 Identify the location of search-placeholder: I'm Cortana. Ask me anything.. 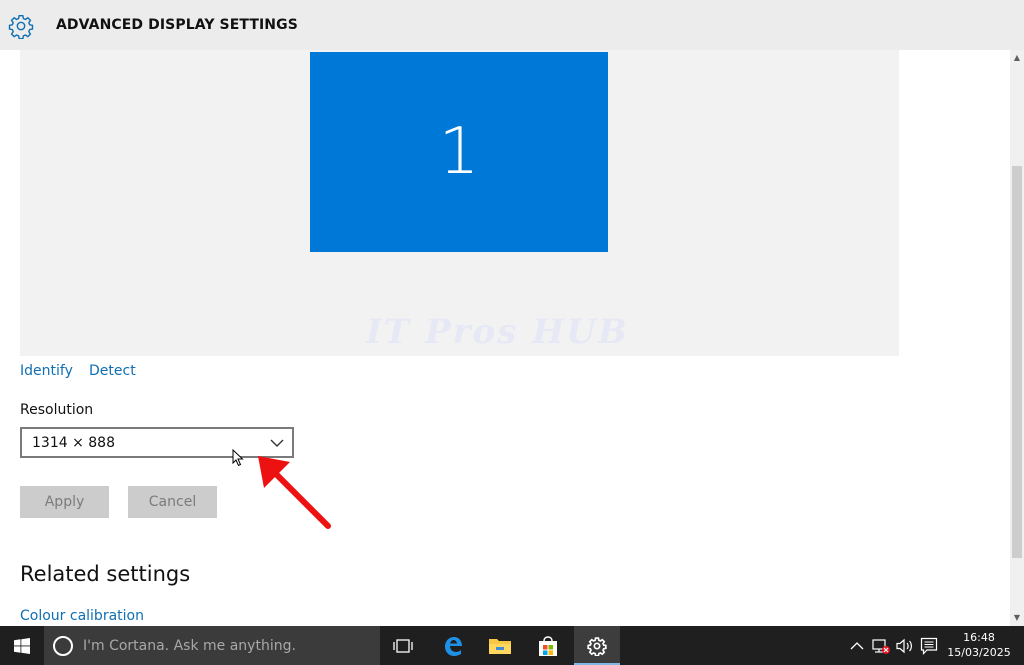
(189, 646).